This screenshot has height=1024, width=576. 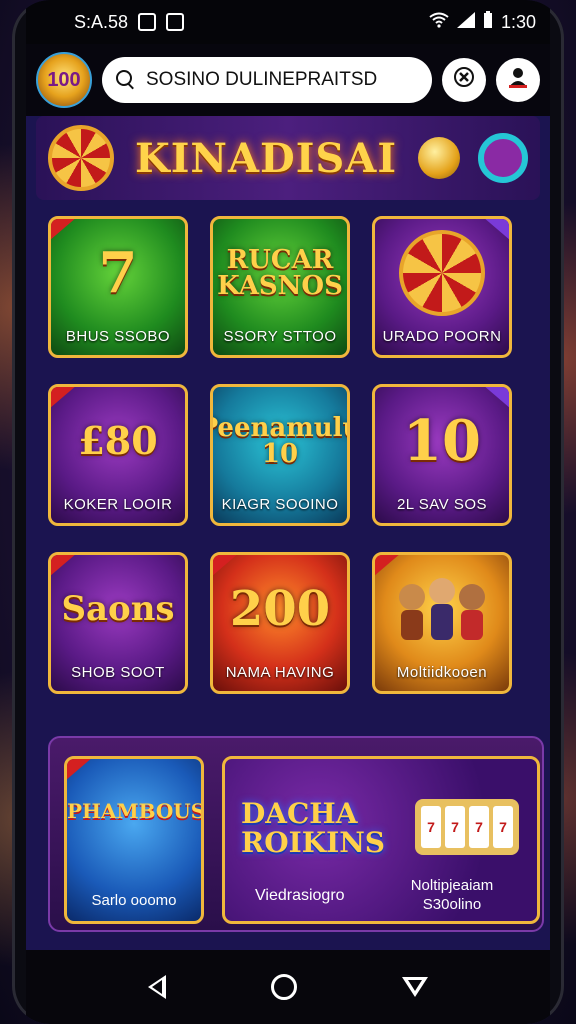 What do you see at coordinates (118, 672) in the screenshot?
I see `tile-label: SHOB SOOT` at bounding box center [118, 672].